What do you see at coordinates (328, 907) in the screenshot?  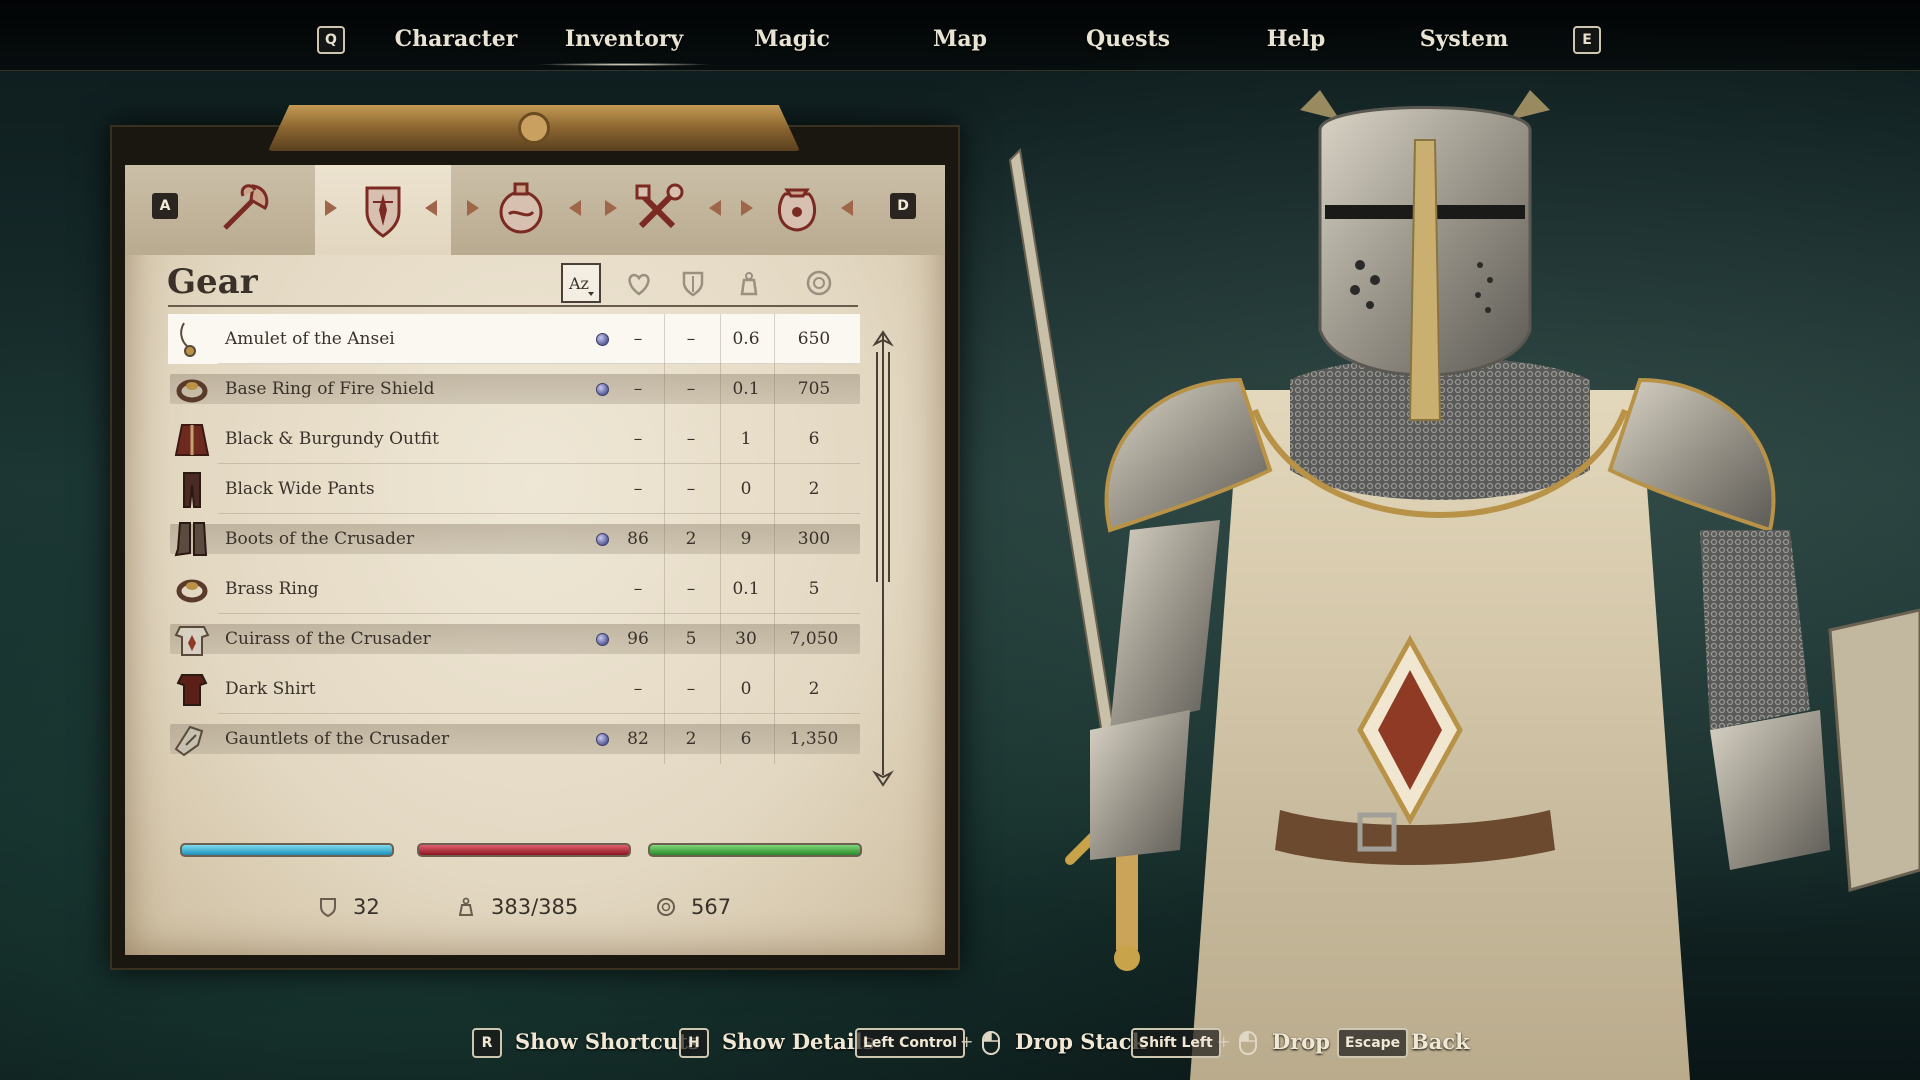 I see `armor-icon` at bounding box center [328, 907].